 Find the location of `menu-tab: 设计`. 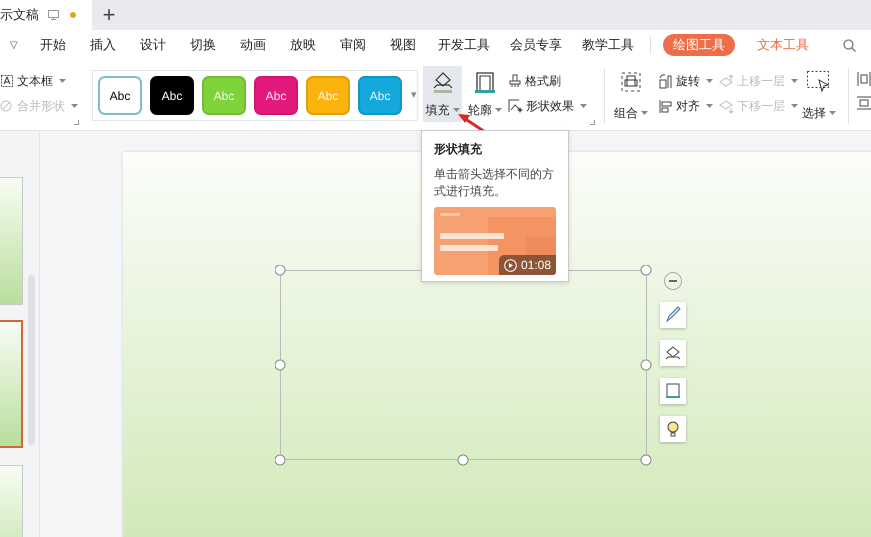

menu-tab: 设计 is located at coordinates (153, 45).